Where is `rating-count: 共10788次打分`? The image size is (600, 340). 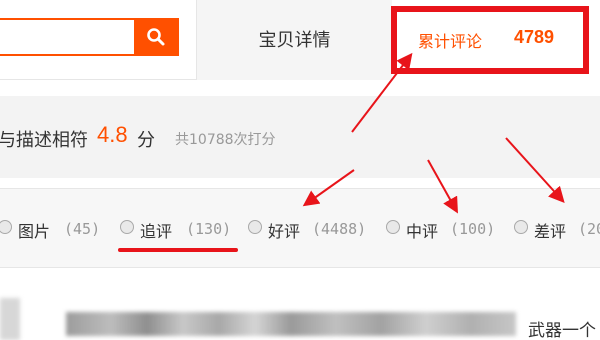
rating-count: 共10788次打分 is located at coordinates (225, 140).